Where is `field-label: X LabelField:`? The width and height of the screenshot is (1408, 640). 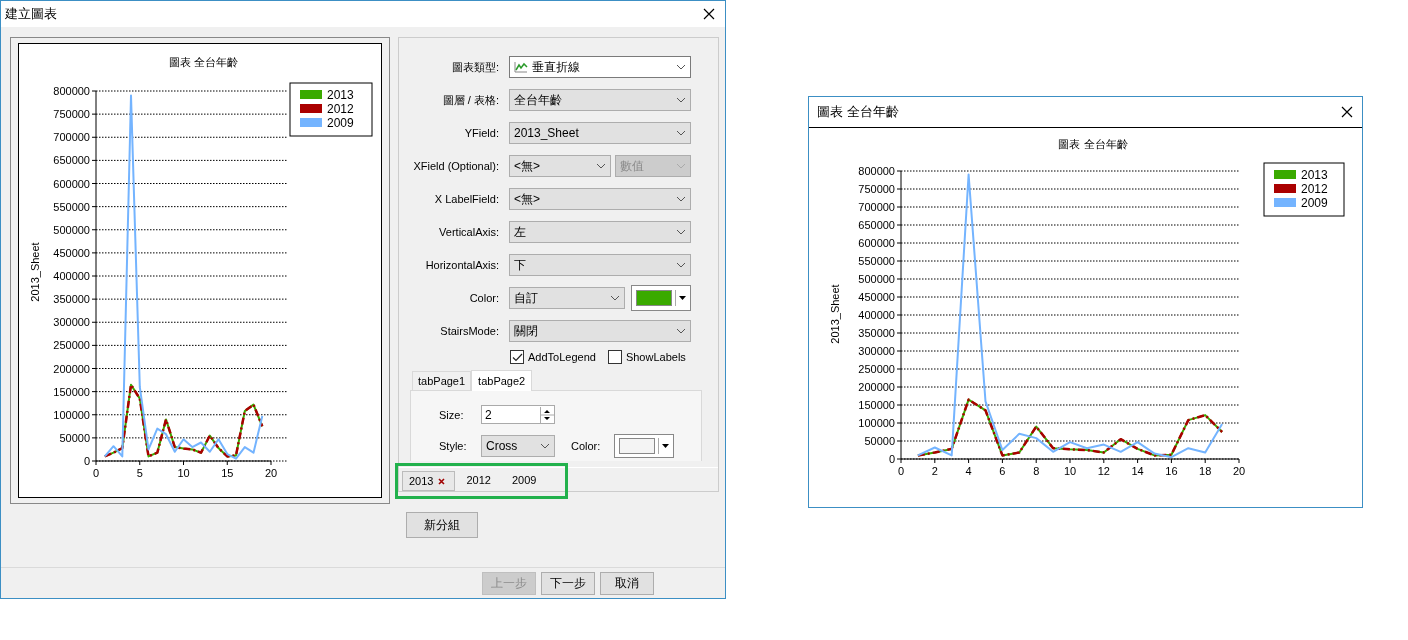 field-label: X LabelField: is located at coordinates (466, 199).